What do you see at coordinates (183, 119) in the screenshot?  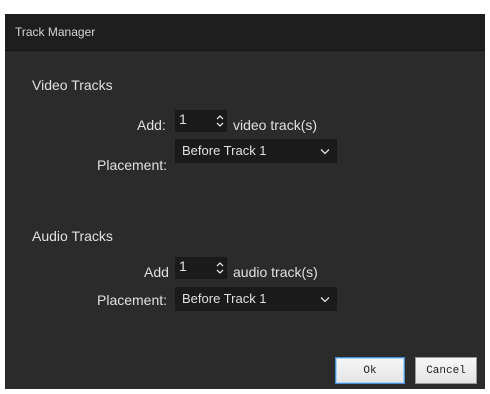 I see `video-add-value: 1` at bounding box center [183, 119].